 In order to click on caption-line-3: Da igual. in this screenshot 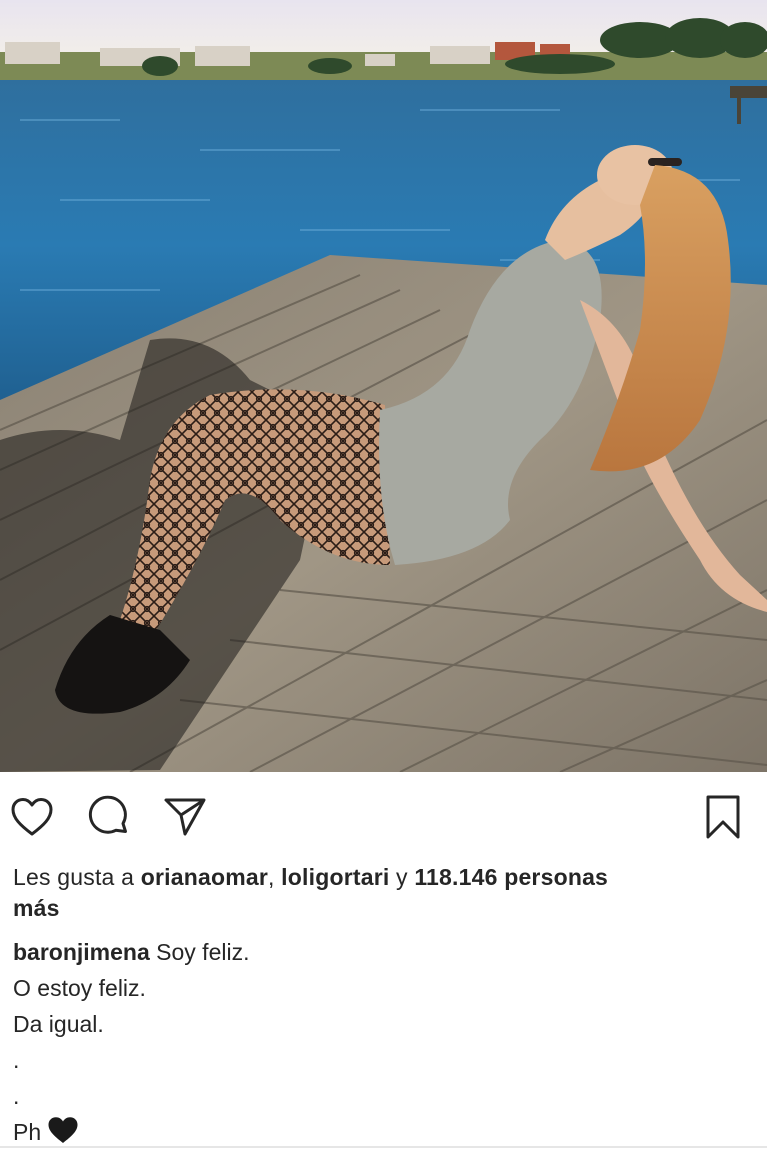, I will do `click(58, 1024)`.